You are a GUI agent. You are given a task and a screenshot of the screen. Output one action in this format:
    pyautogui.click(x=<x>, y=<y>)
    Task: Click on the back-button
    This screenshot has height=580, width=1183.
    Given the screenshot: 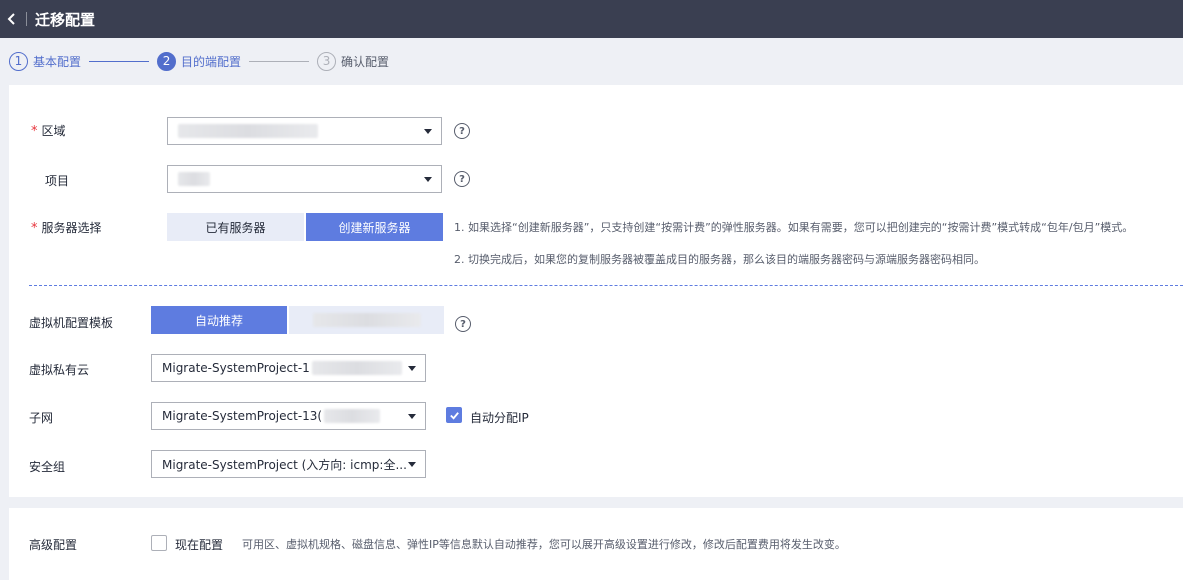 What is the action you would take?
    pyautogui.click(x=12, y=19)
    